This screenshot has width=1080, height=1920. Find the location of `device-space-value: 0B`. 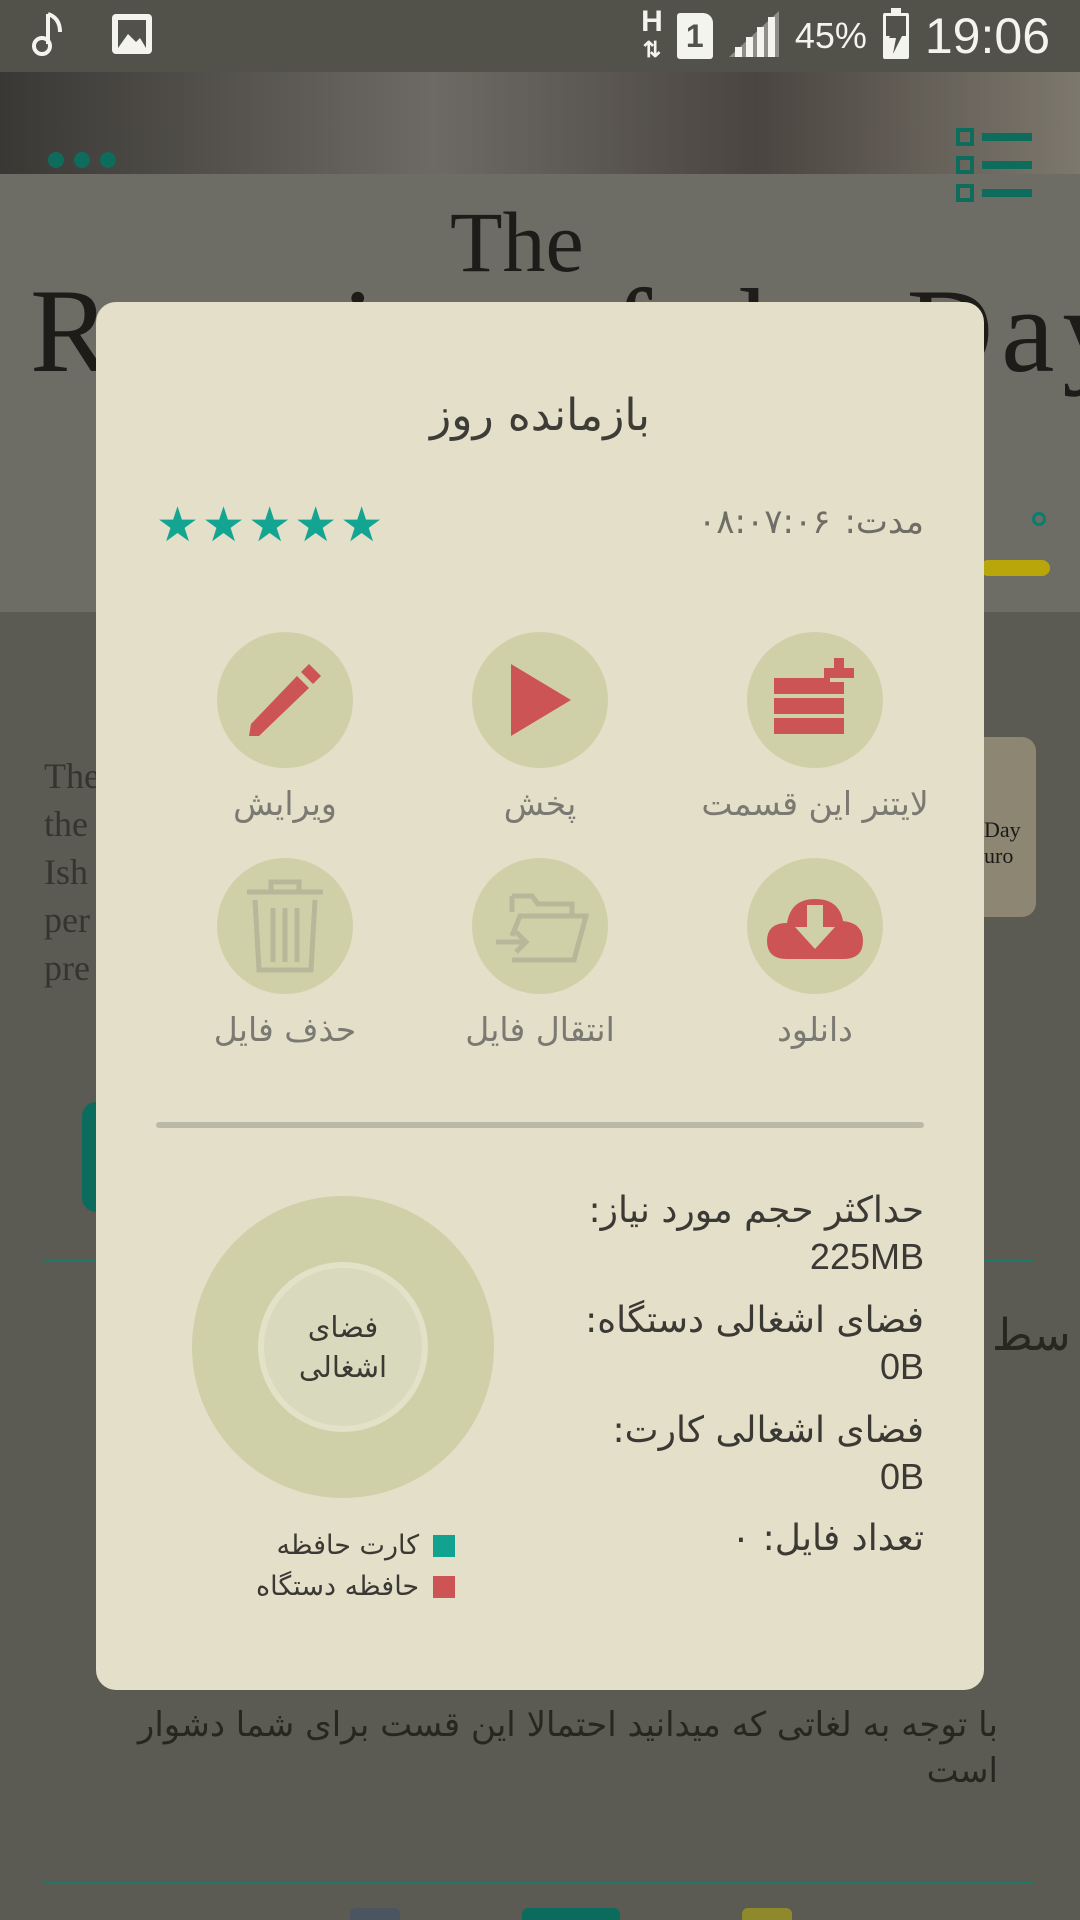

device-space-value: 0B is located at coordinates (901, 1366).